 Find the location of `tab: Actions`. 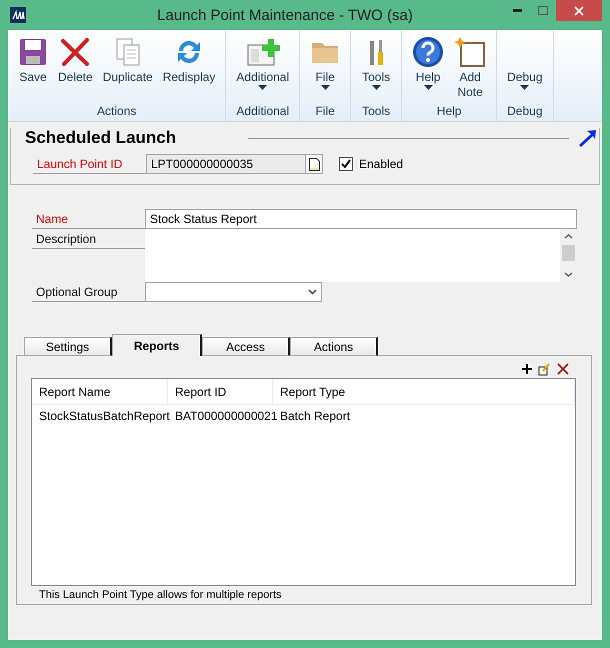

tab: Actions is located at coordinates (334, 346).